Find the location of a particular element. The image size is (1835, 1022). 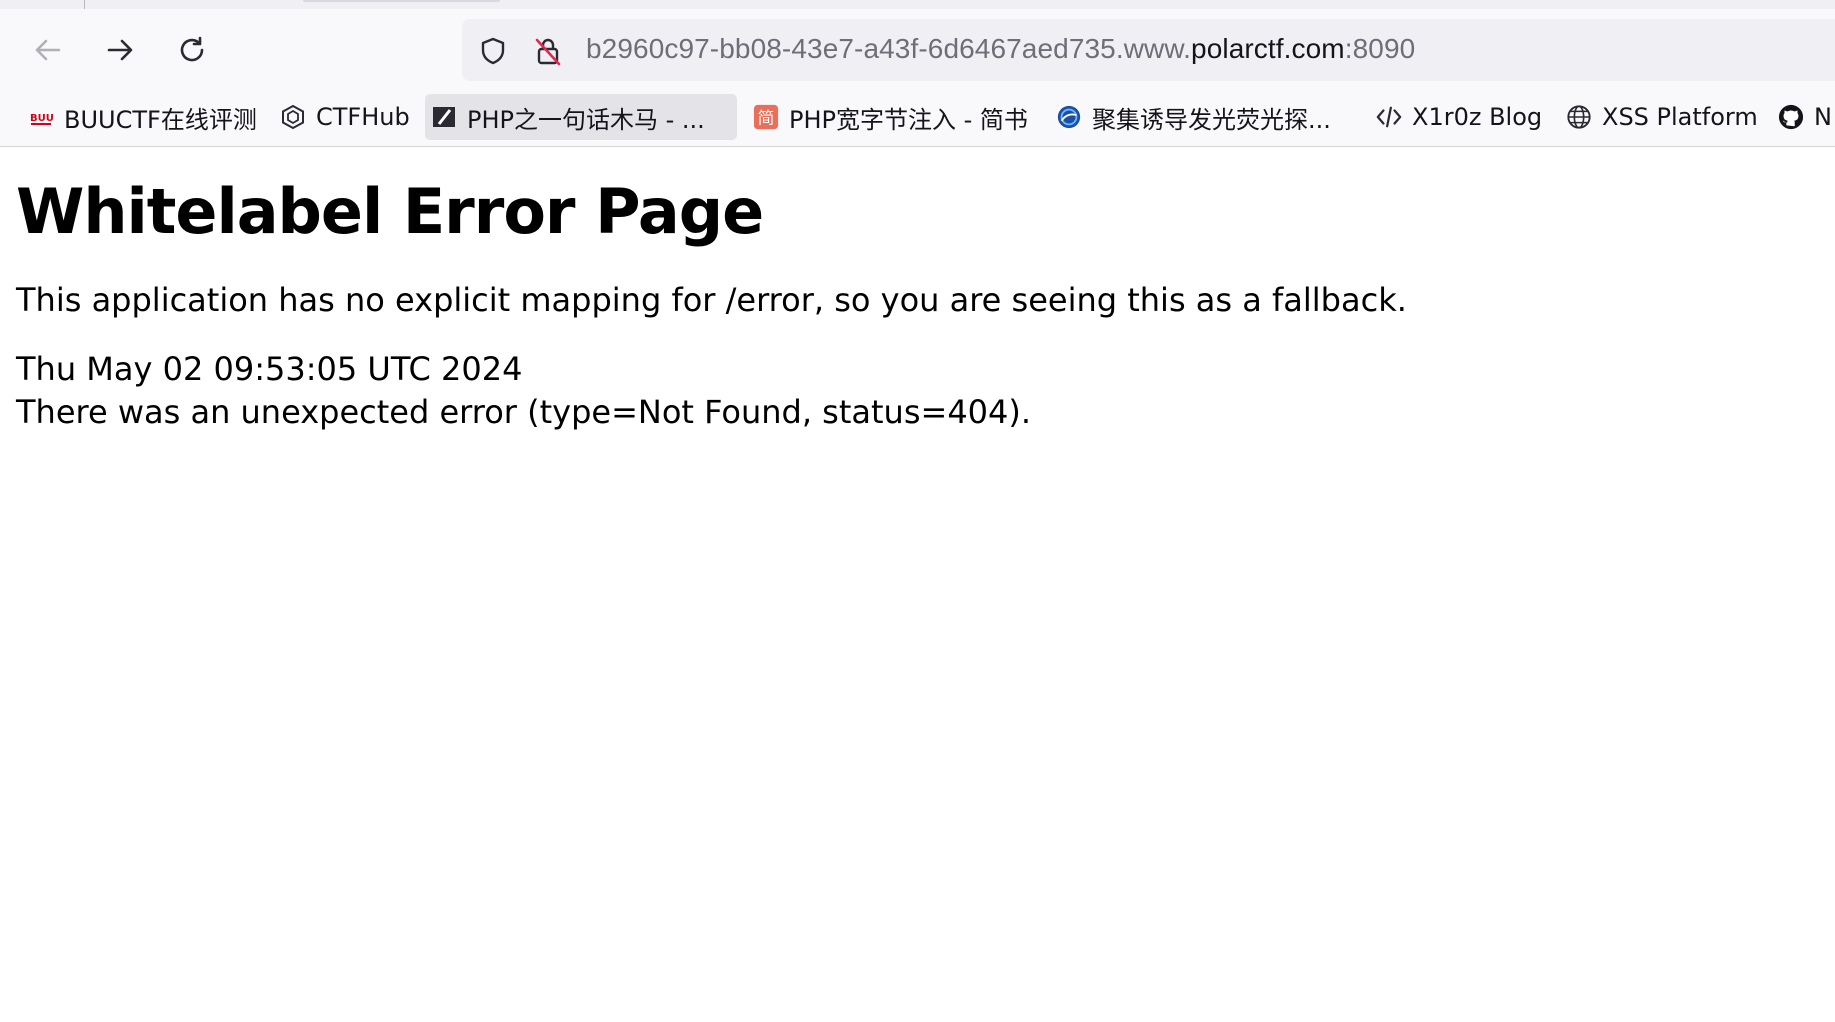

bookmark-xss-platform: XSS Platform is located at coordinates (1662, 117).